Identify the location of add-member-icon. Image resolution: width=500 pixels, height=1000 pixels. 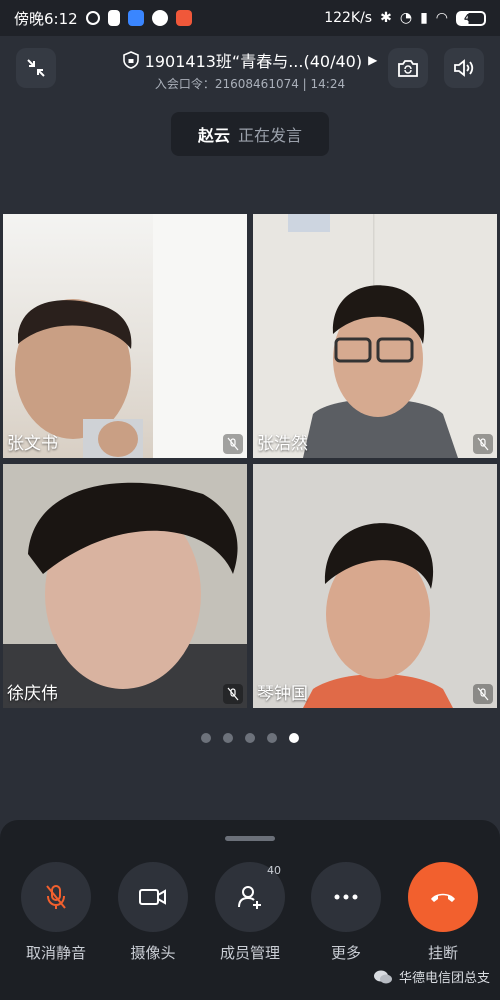
(249, 897).